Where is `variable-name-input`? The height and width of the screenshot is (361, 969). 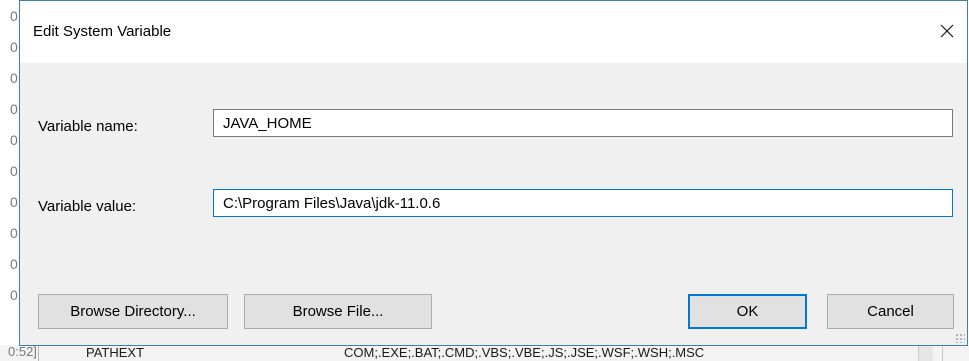 variable-name-input is located at coordinates (583, 123).